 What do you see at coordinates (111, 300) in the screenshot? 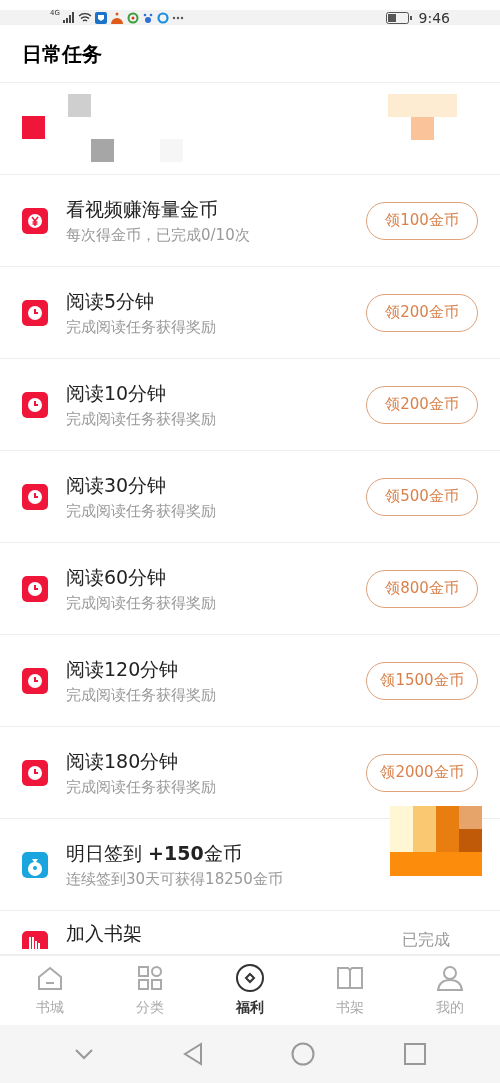
I see `task-title: 阅读5分钟` at bounding box center [111, 300].